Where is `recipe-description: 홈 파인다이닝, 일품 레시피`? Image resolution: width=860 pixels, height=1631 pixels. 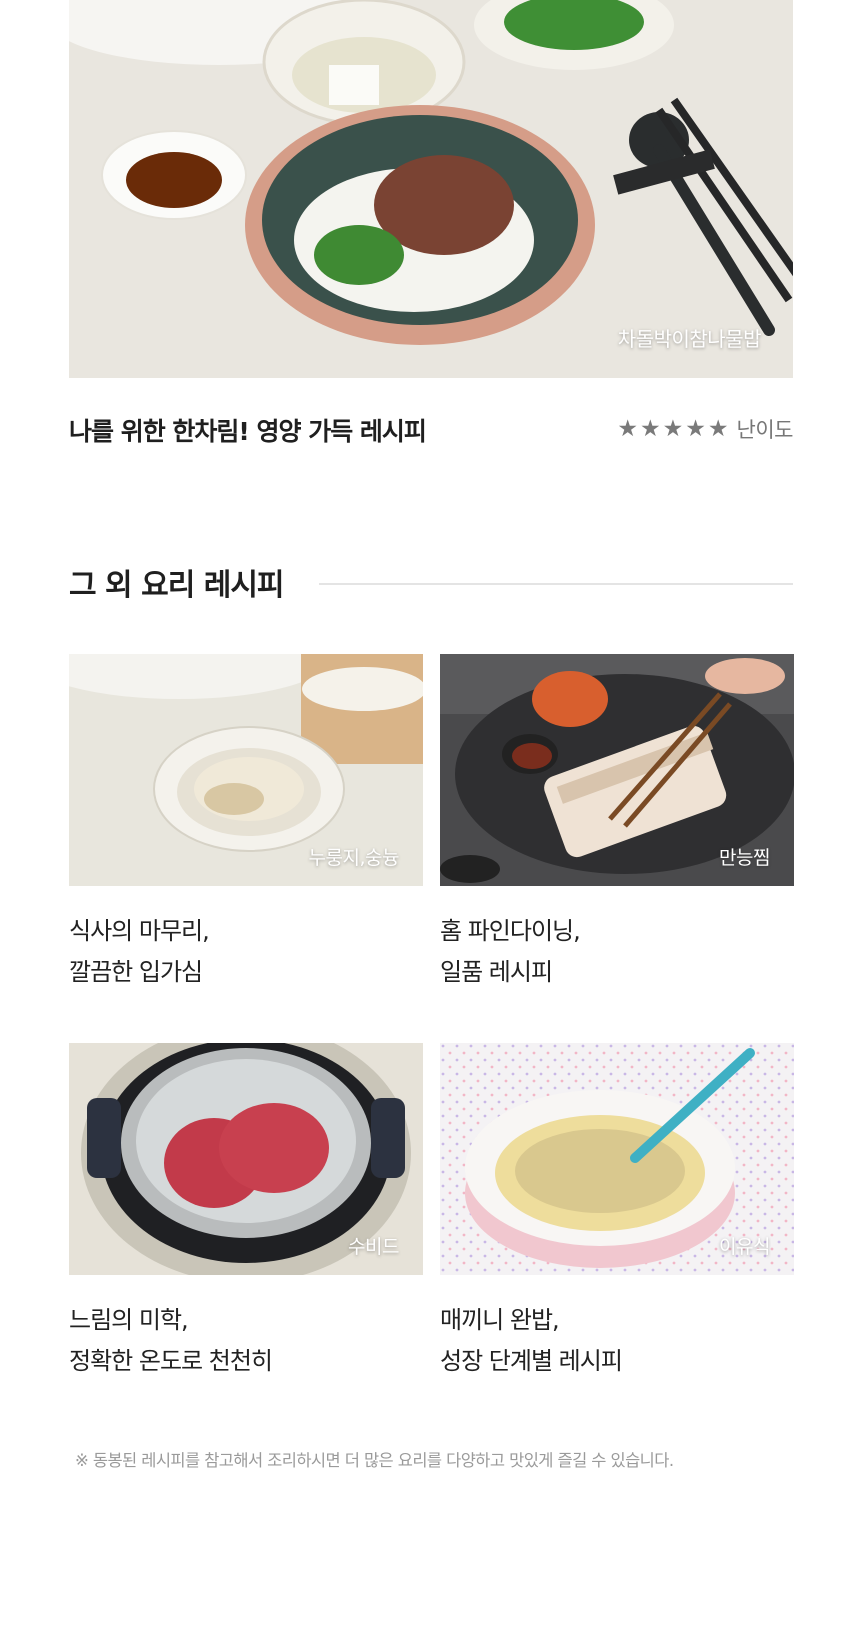
recipe-description: 홈 파인다이닝, 일품 레시피 is located at coordinates (510, 952).